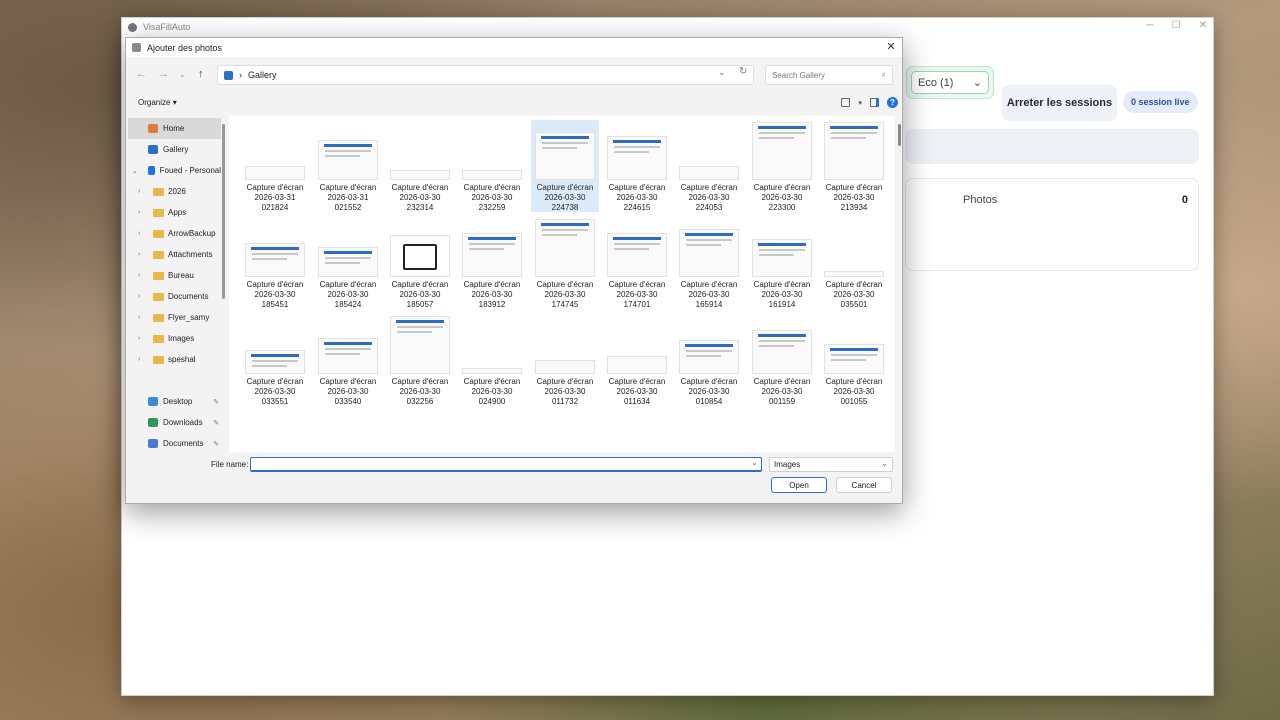  Describe the element at coordinates (891, 47) in the screenshot. I see `dialog-close-icon: ✕` at that location.